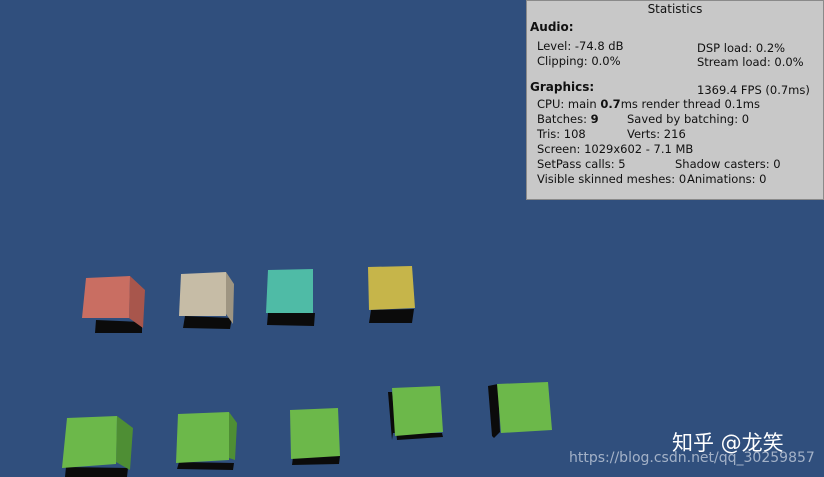 This screenshot has height=477, width=824. What do you see at coordinates (612, 179) in the screenshot?
I see `graphics-visible-skinned-meshes: Visible skinned meshes: 0` at bounding box center [612, 179].